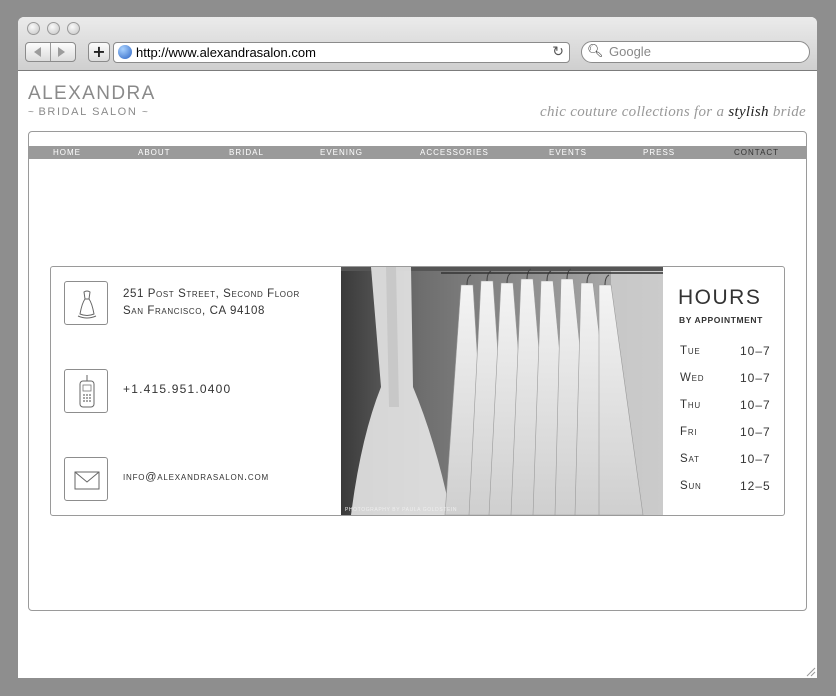  What do you see at coordinates (721, 320) in the screenshot?
I see `hours-subtitle: BY APPOINTMENT` at bounding box center [721, 320].